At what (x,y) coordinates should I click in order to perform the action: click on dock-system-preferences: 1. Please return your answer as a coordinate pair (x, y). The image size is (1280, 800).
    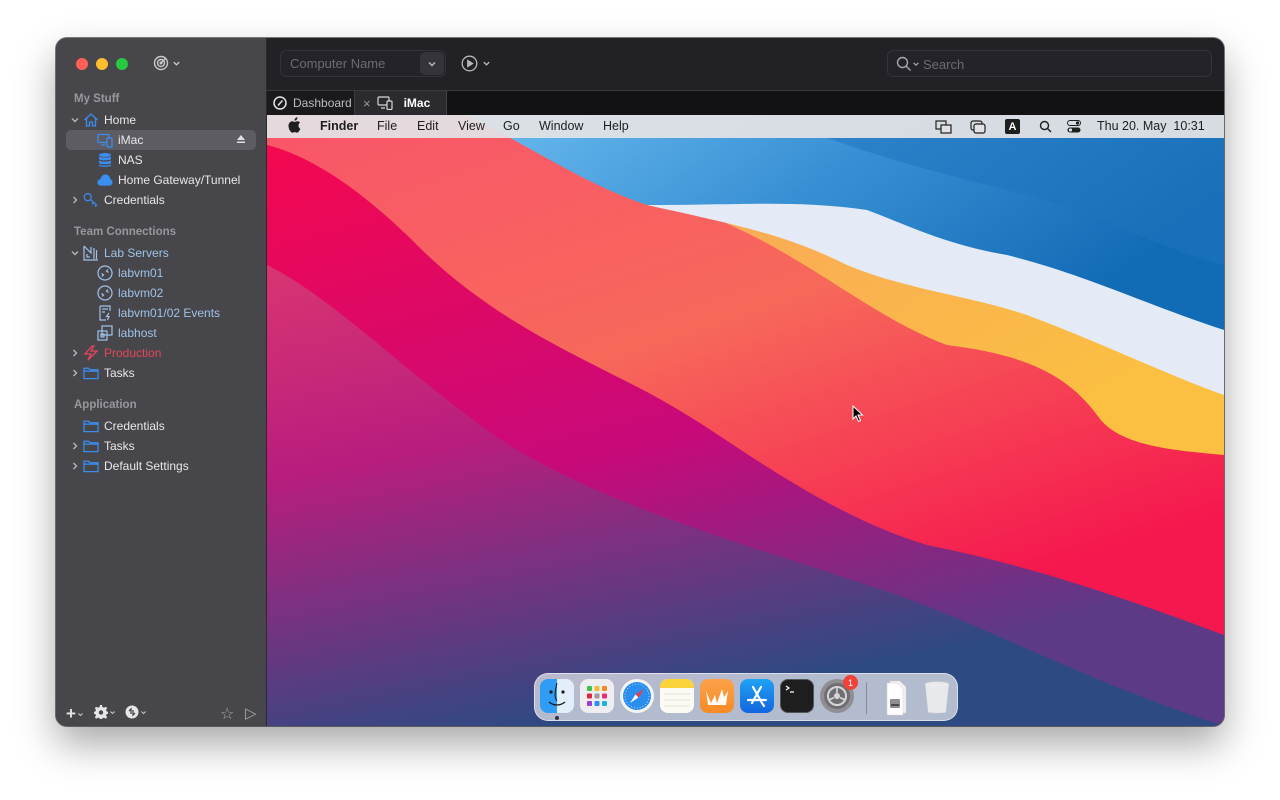
    Looking at the image, I should click on (839, 694).